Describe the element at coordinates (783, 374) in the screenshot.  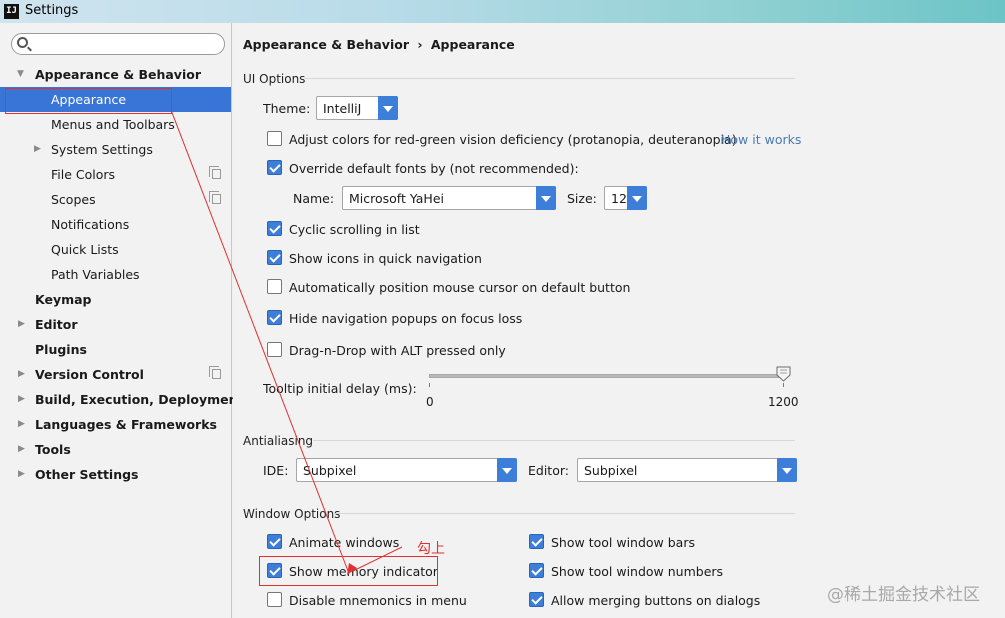
I see `slider-thumb-icon` at that location.